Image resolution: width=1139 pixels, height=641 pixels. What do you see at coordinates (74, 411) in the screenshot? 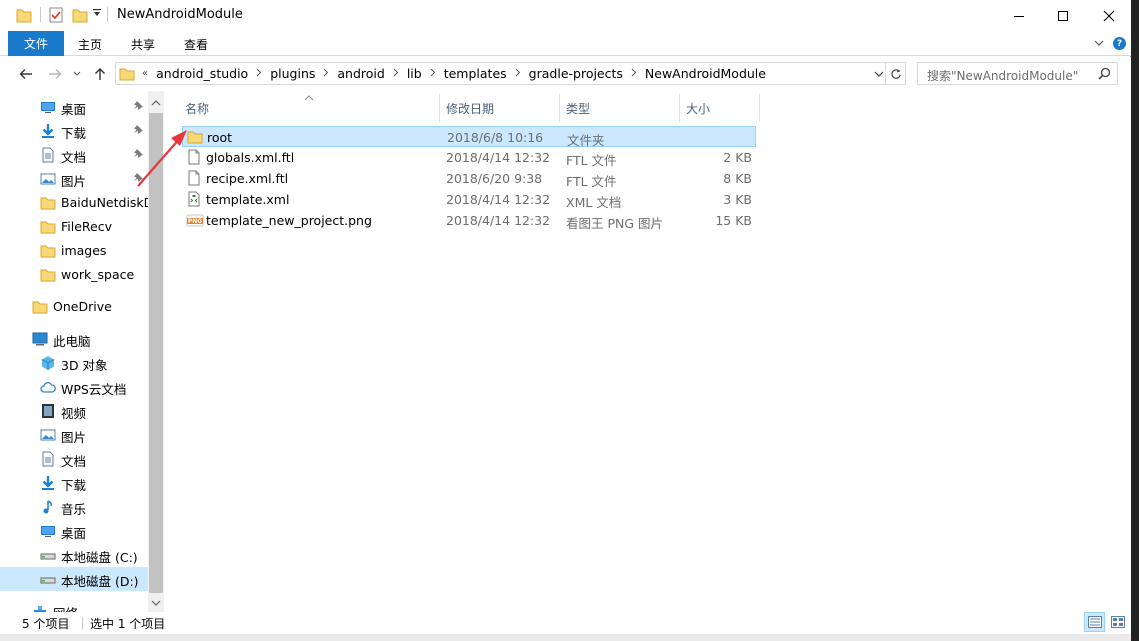
I see `sidebar-item: 视频` at bounding box center [74, 411].